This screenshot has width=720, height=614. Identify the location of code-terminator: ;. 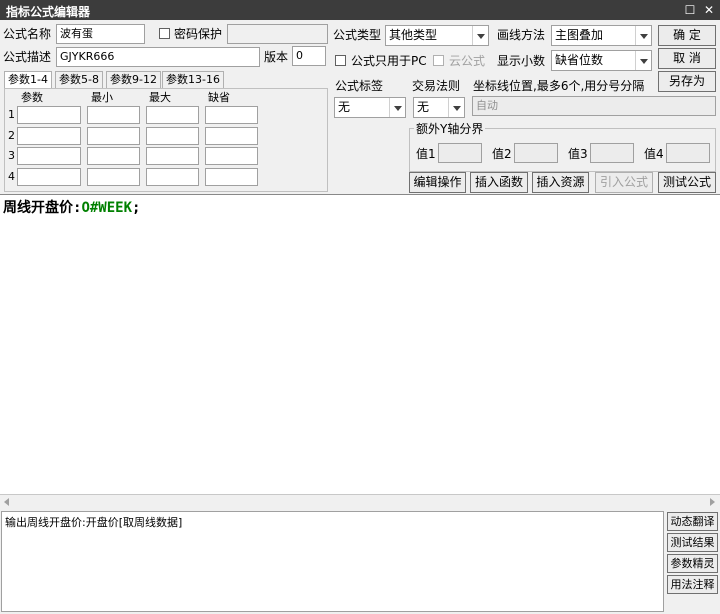
(136, 208).